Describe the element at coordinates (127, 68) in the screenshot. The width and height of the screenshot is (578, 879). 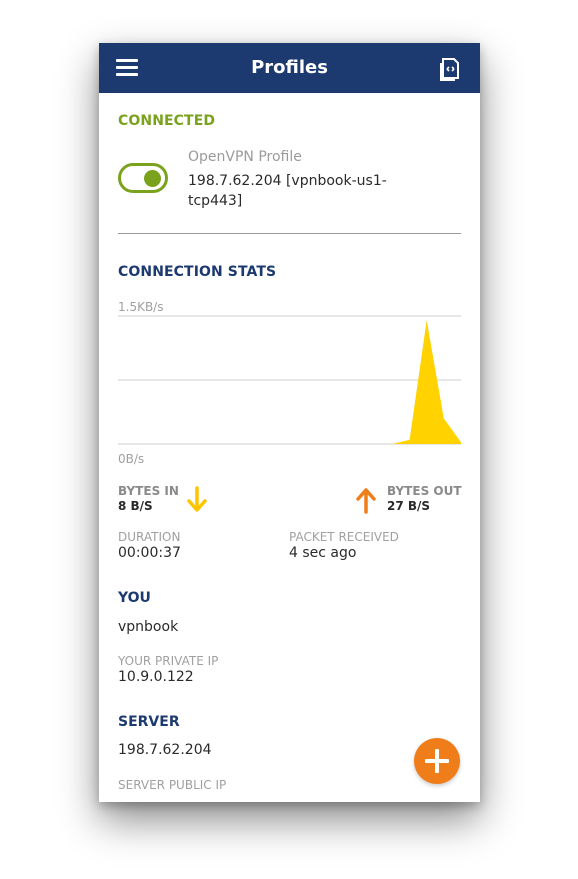
I see `hamburger-menu-icon` at that location.